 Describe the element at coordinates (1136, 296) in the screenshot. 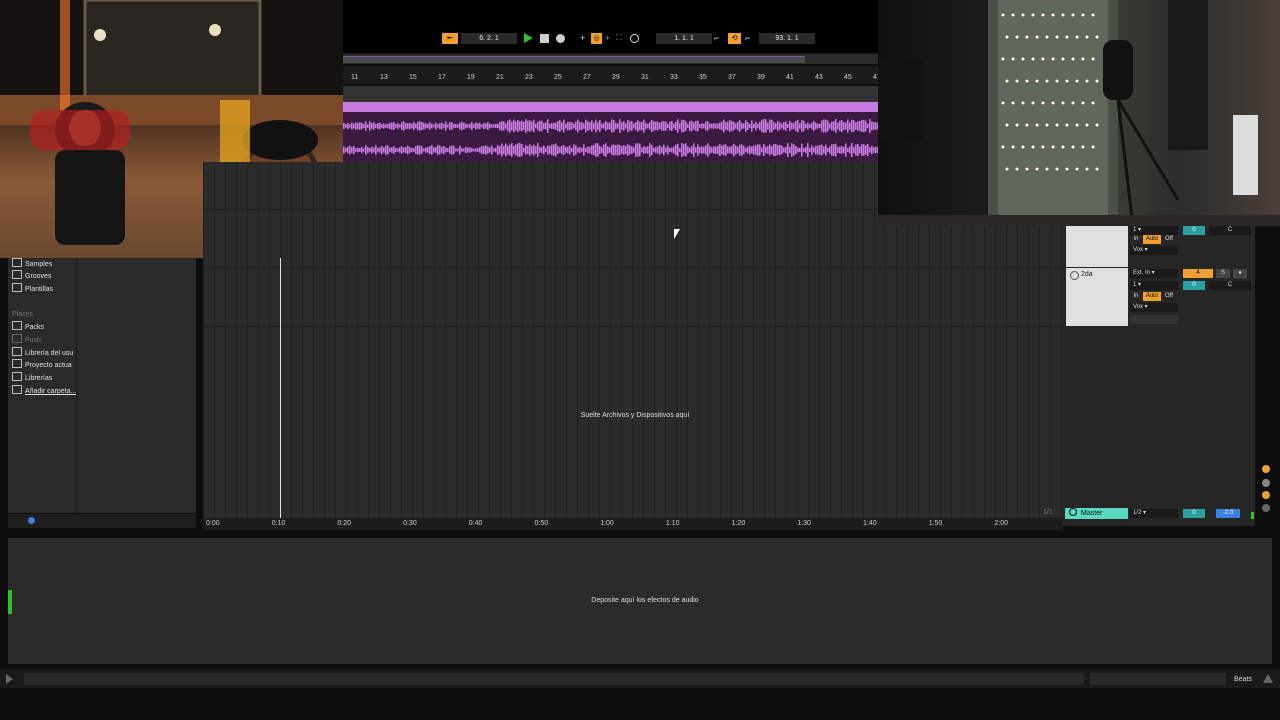

I see `track-2-monitor-in: In` at that location.